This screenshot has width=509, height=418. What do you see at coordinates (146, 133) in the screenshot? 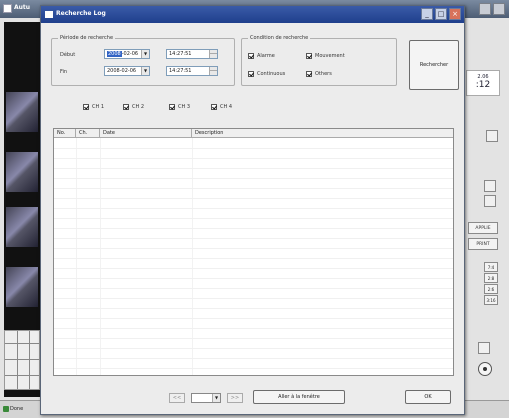
I see `column-header-date: Date` at bounding box center [146, 133].